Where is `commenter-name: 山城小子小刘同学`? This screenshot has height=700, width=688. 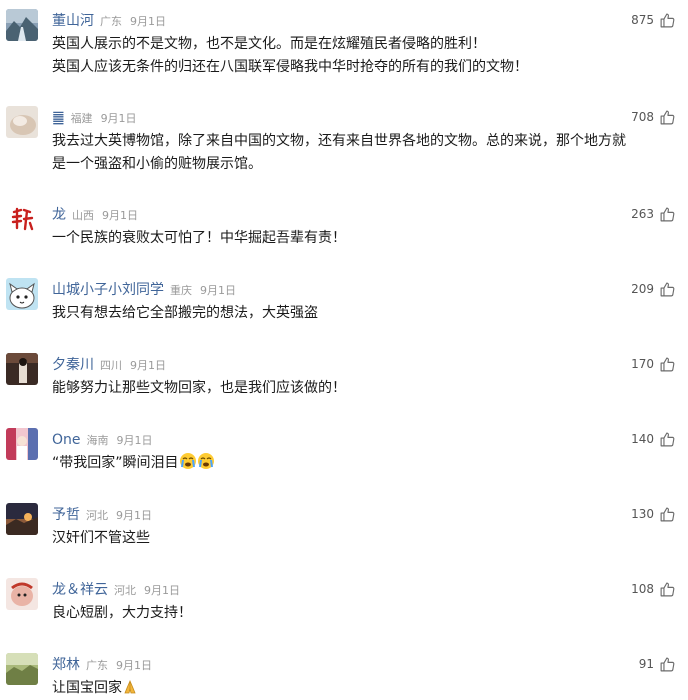
commenter-name: 山城小子小刘同学 is located at coordinates (108, 290).